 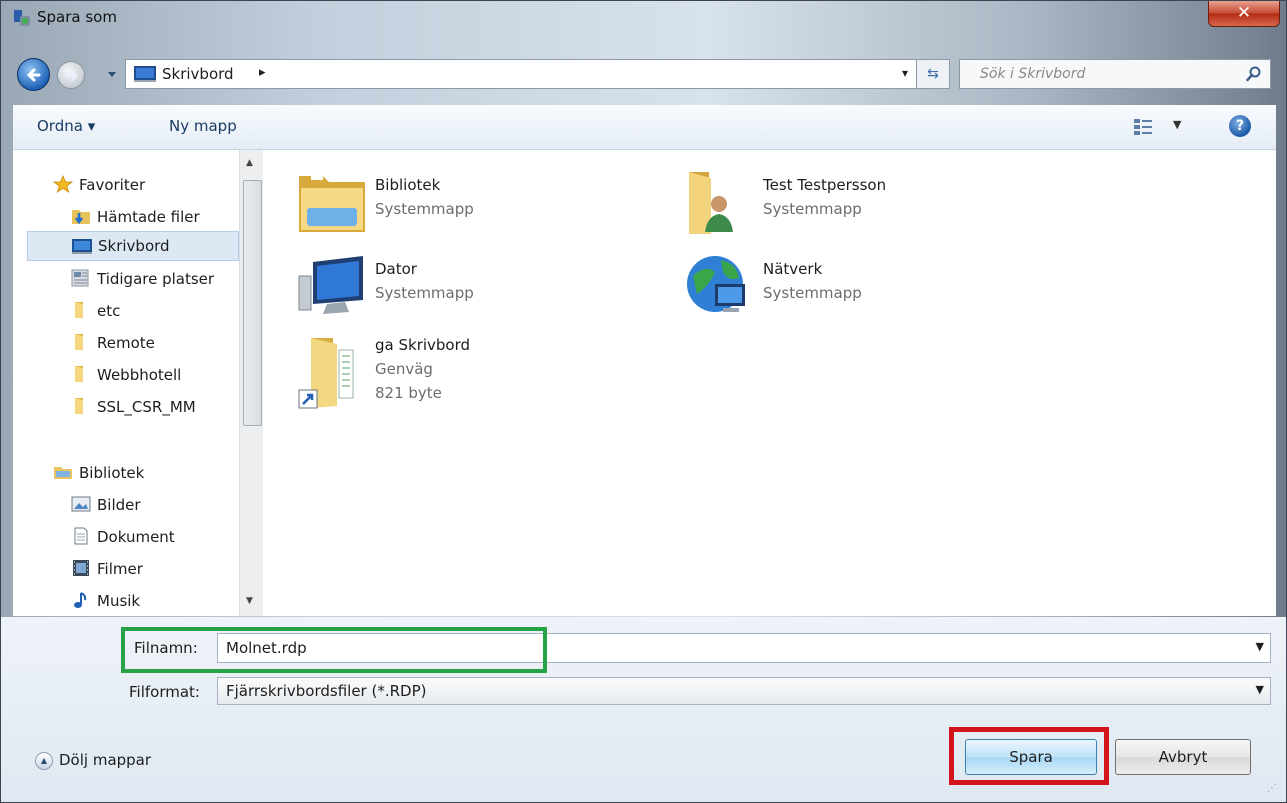 What do you see at coordinates (81, 504) in the screenshot?
I see `pictures-icon` at bounding box center [81, 504].